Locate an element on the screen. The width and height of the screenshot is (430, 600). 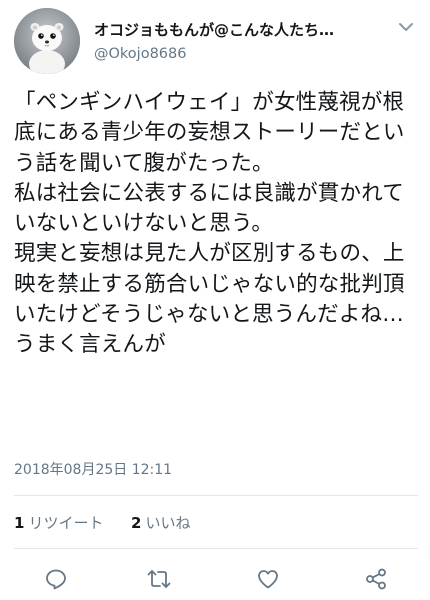
like-stat: 2 いいね is located at coordinates (160, 523).